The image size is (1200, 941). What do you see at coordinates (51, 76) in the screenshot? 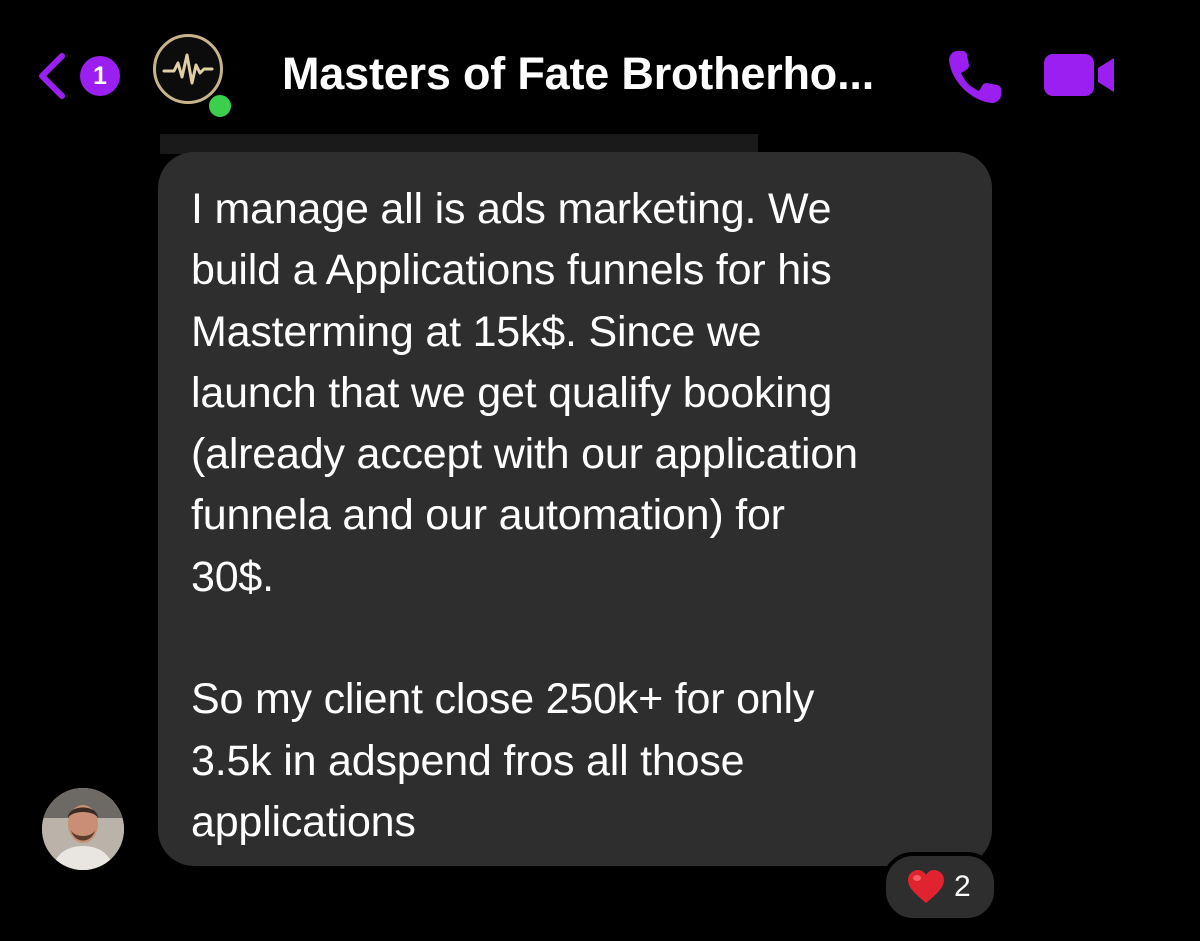
I see `chevron-left-icon` at bounding box center [51, 76].